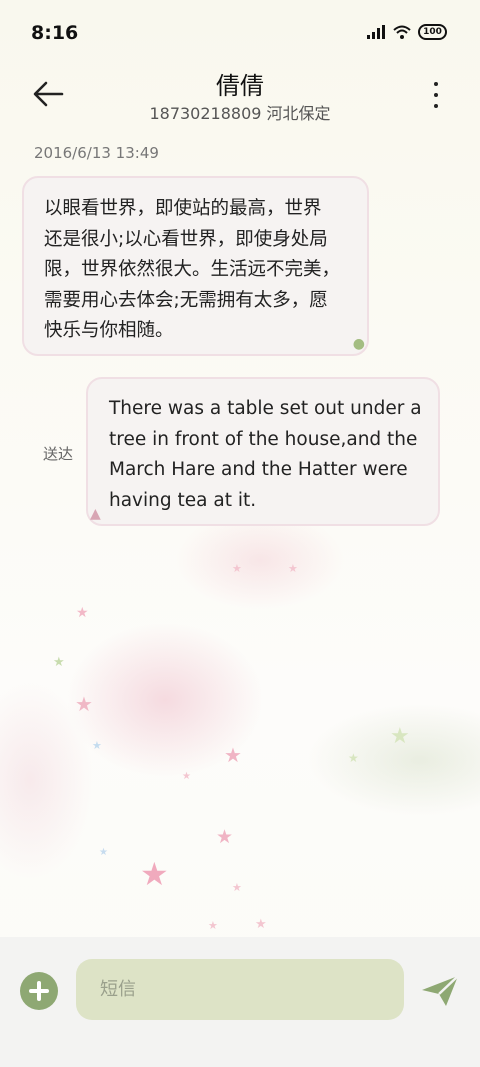 Image resolution: width=480 pixels, height=1067 pixels. I want to click on compose-bar, so click(240, 1002).